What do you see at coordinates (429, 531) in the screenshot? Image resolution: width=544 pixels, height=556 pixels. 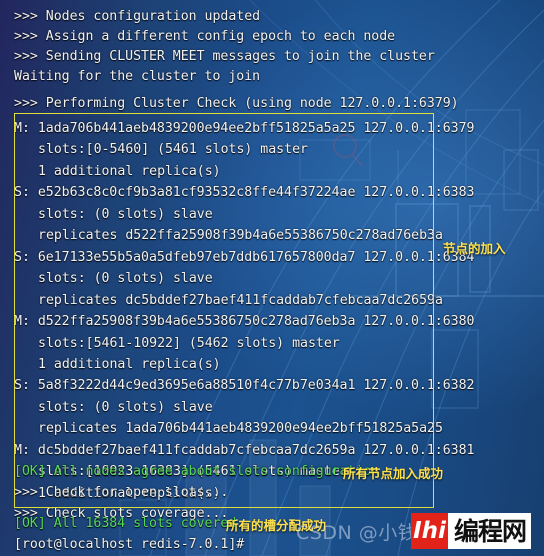 I see `logo-mark-icon: Ihi` at bounding box center [429, 531].